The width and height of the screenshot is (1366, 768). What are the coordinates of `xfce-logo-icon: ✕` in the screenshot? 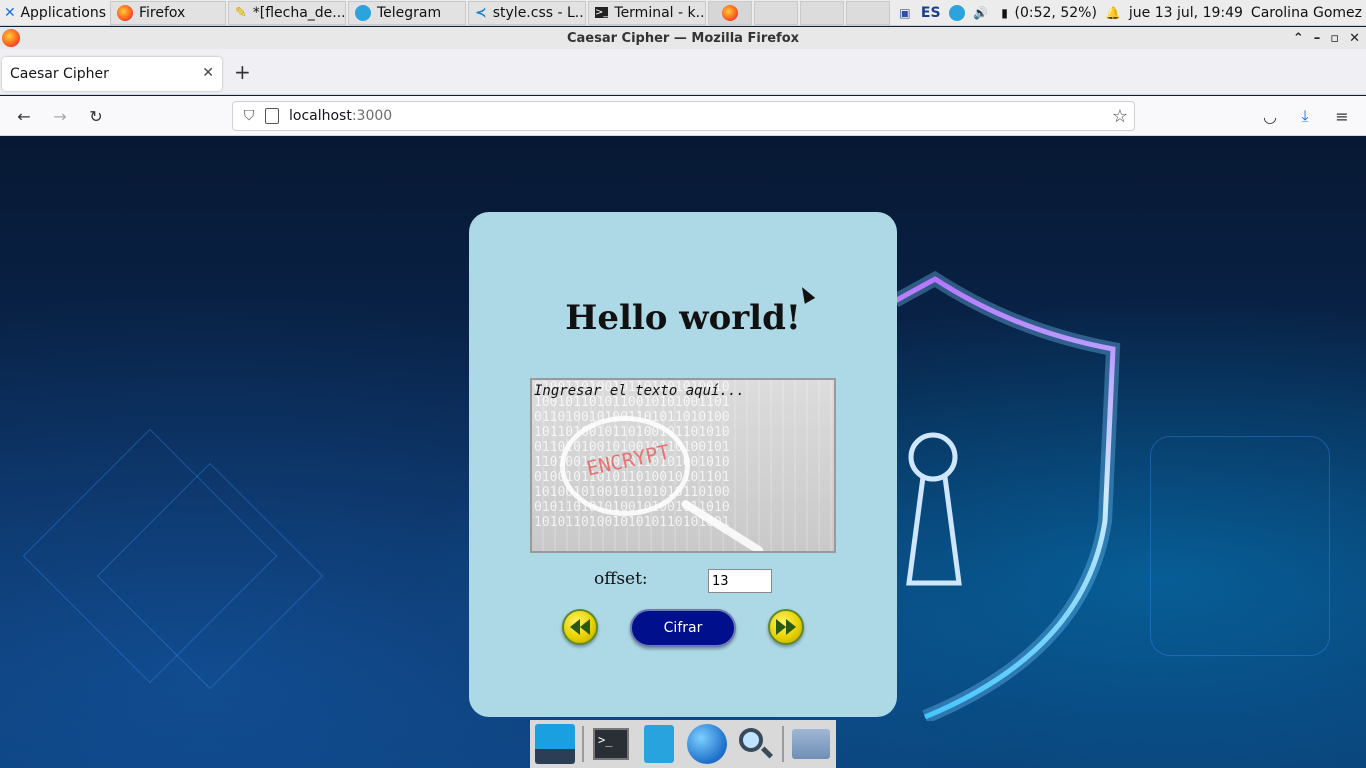 It's located at (10, 12).